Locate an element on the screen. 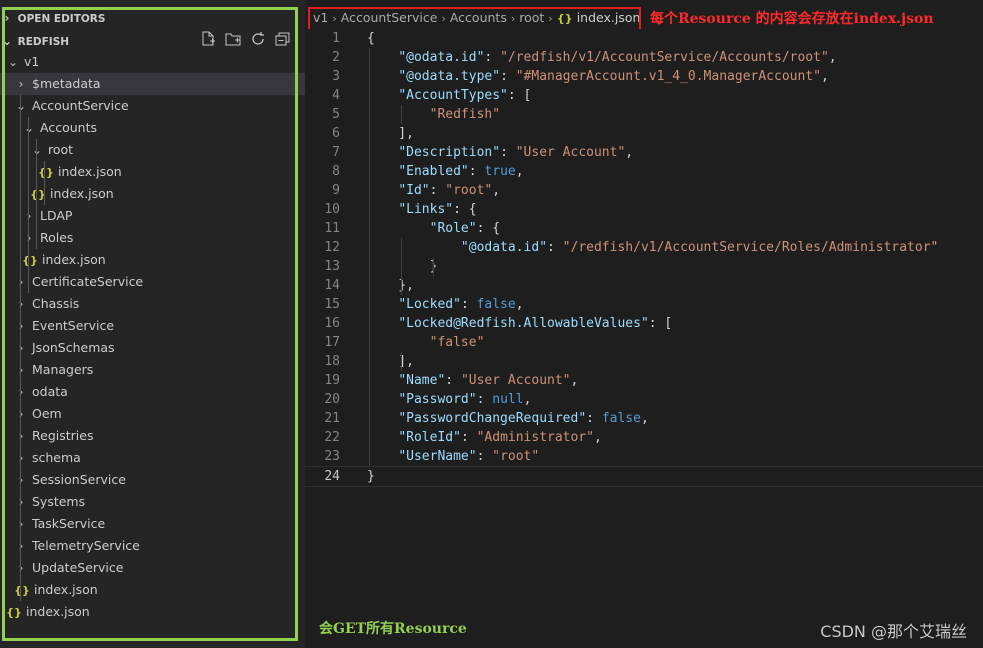  tree-folder-item: › odata is located at coordinates (34, 392).